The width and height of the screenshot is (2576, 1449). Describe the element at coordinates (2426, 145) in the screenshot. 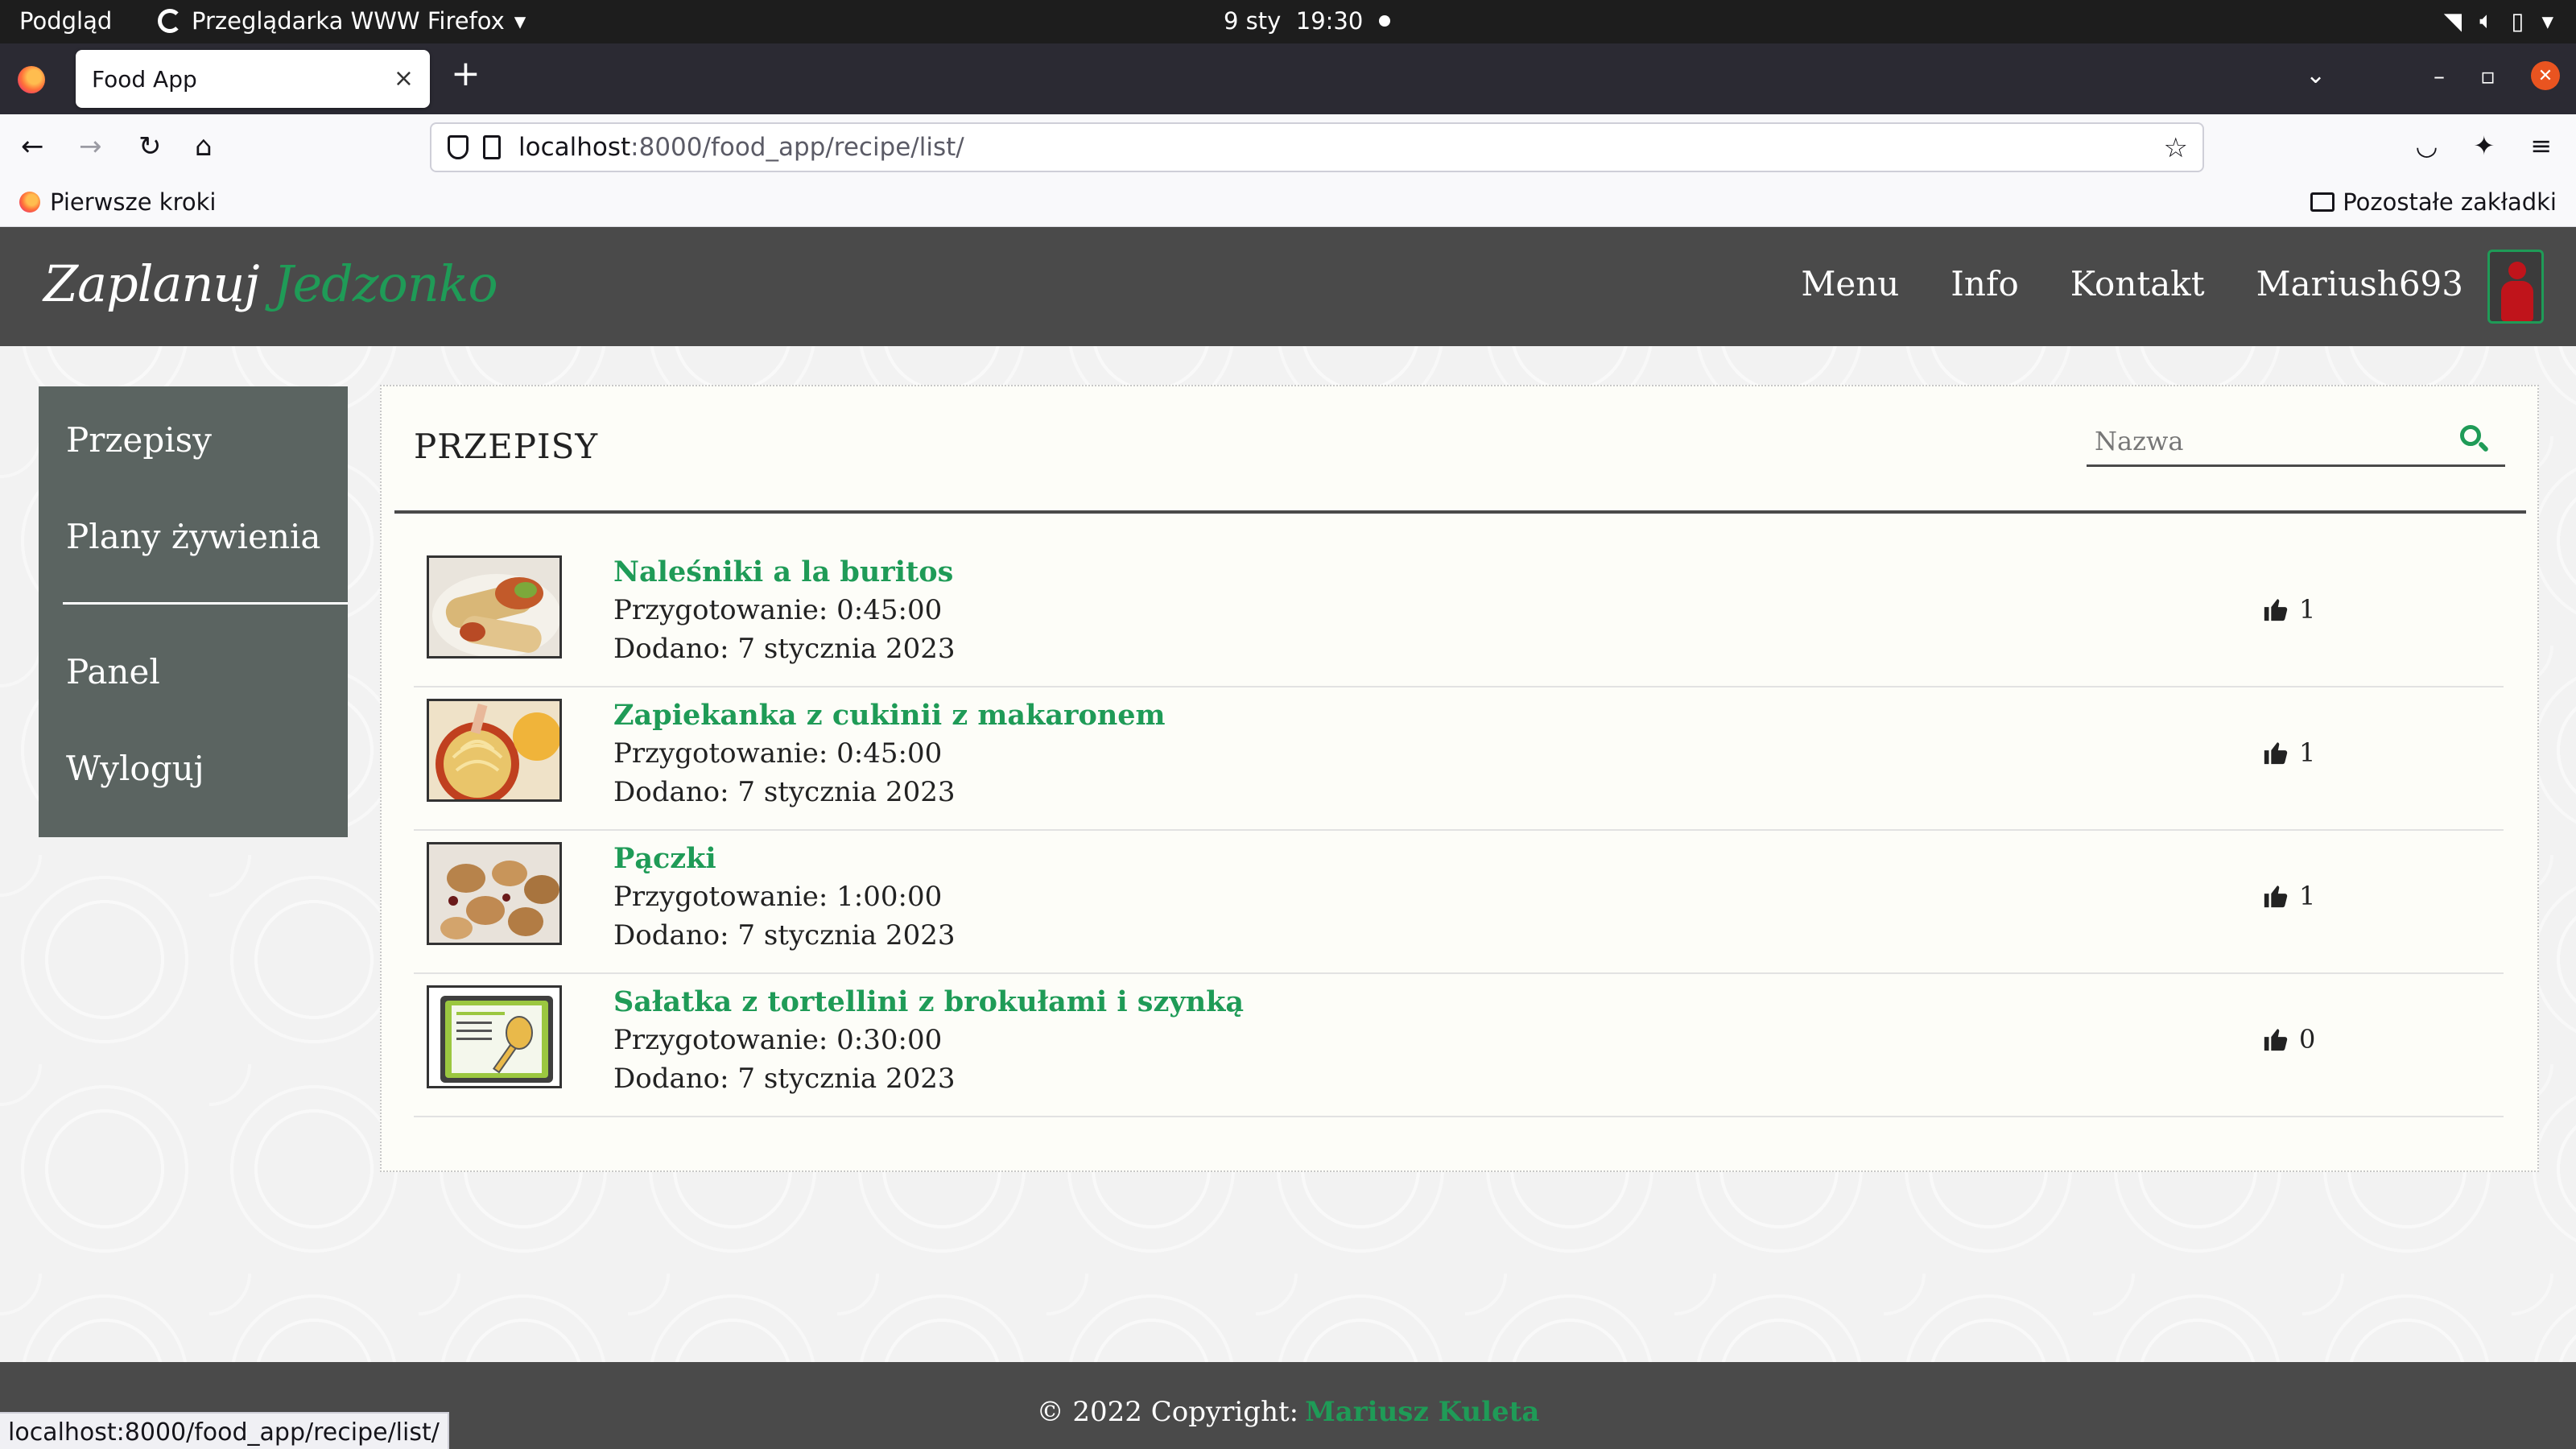

I see `pocket-icon: ◡` at that location.